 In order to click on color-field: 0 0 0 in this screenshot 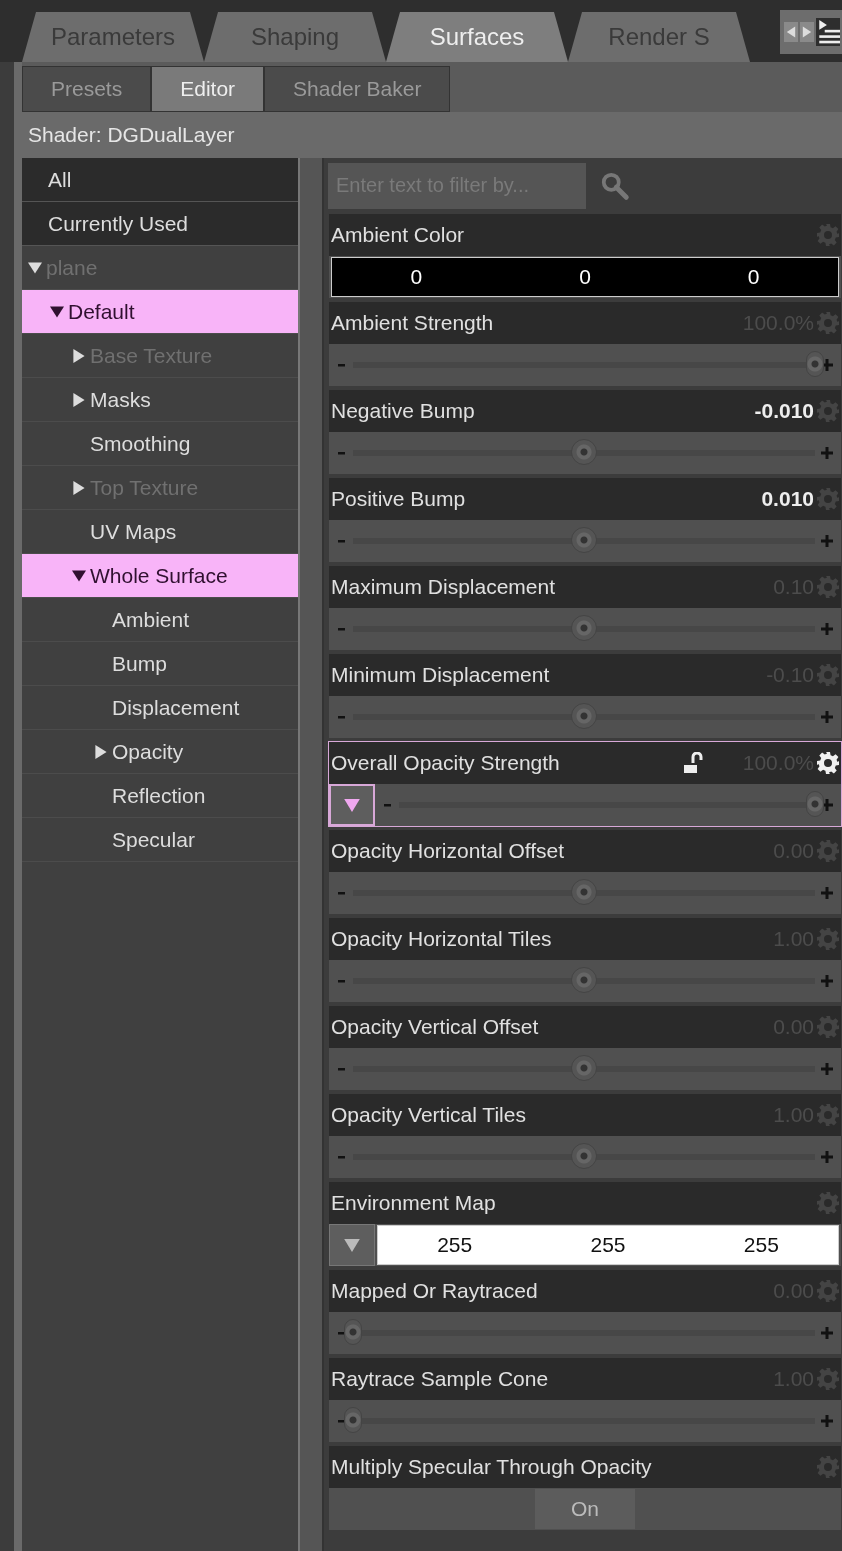, I will do `click(585, 277)`.